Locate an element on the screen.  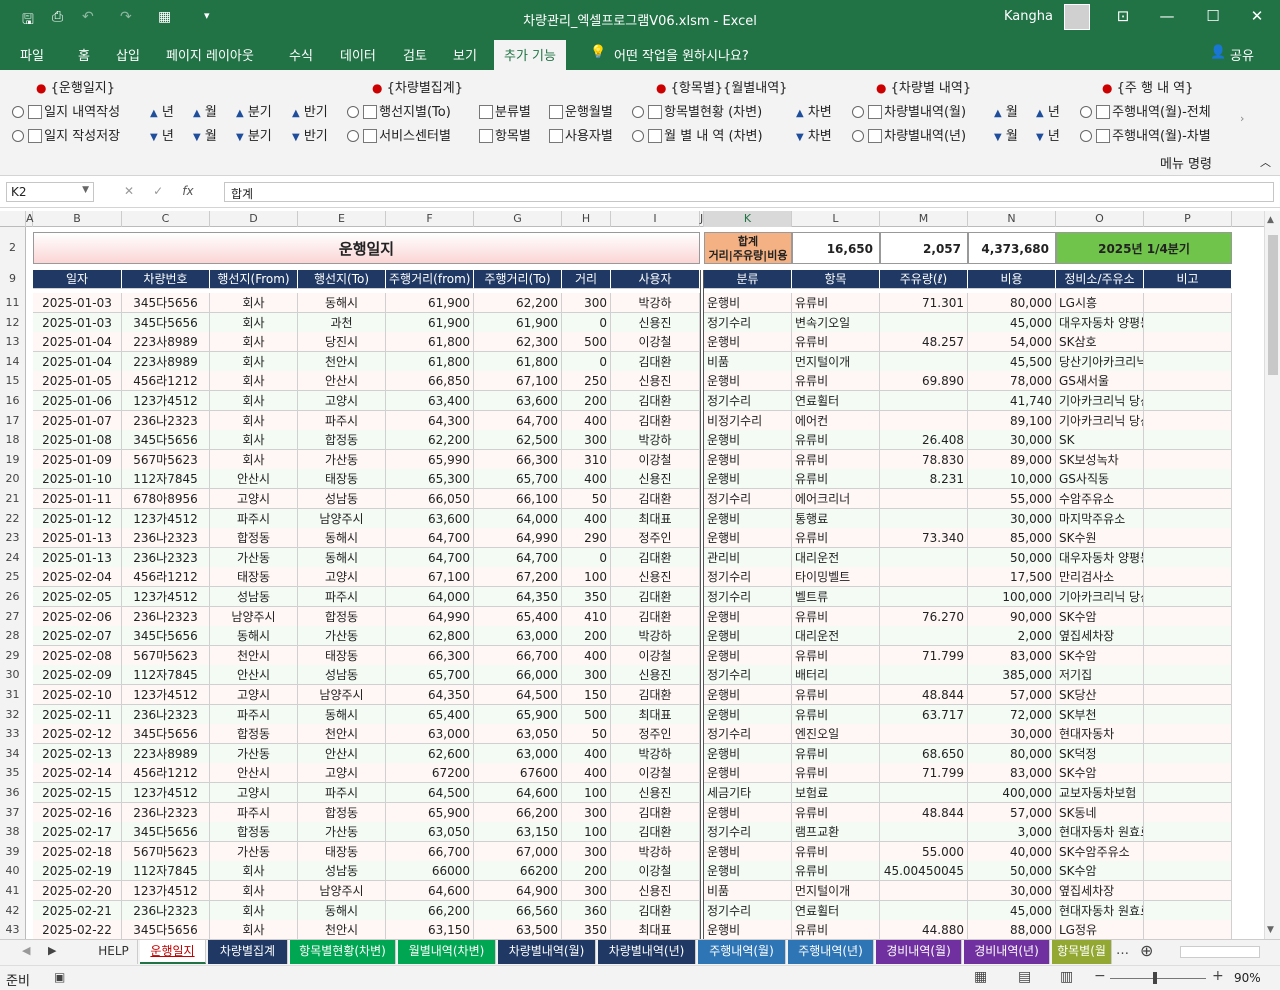
cell-shop: SK is located at coordinates (1100, 440).